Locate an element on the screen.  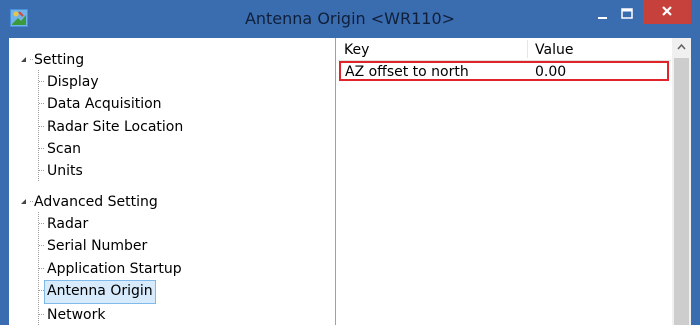
grid-header: Key Value is located at coordinates (504, 49).